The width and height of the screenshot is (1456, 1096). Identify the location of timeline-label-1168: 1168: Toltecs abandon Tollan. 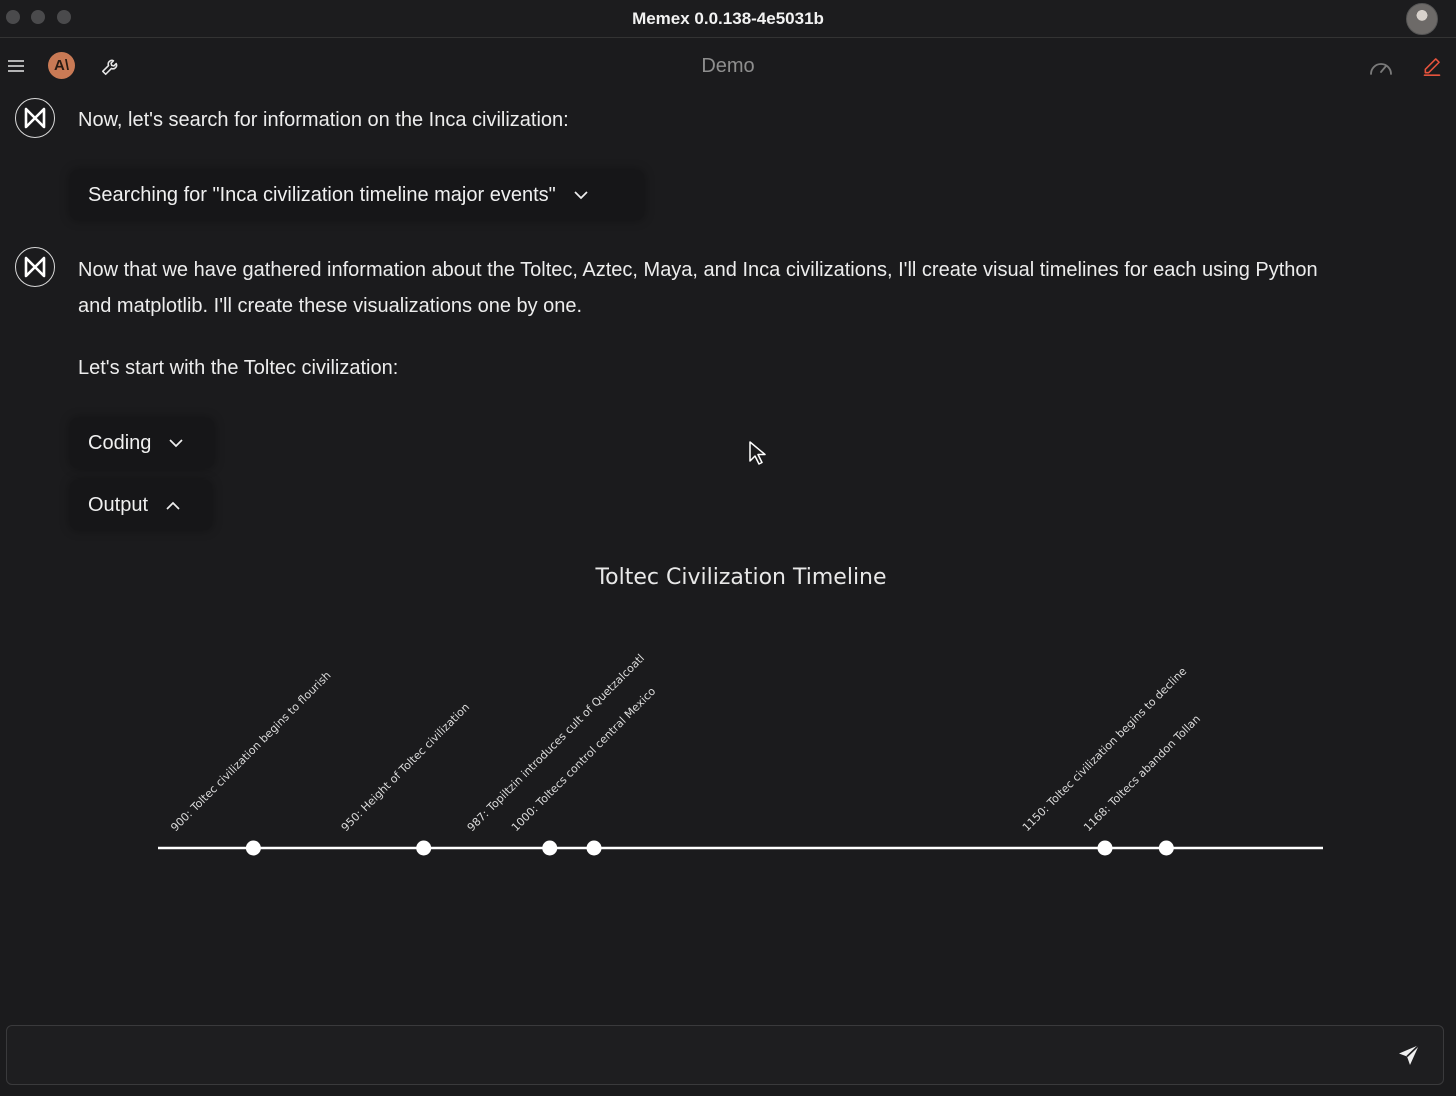
(1142, 773).